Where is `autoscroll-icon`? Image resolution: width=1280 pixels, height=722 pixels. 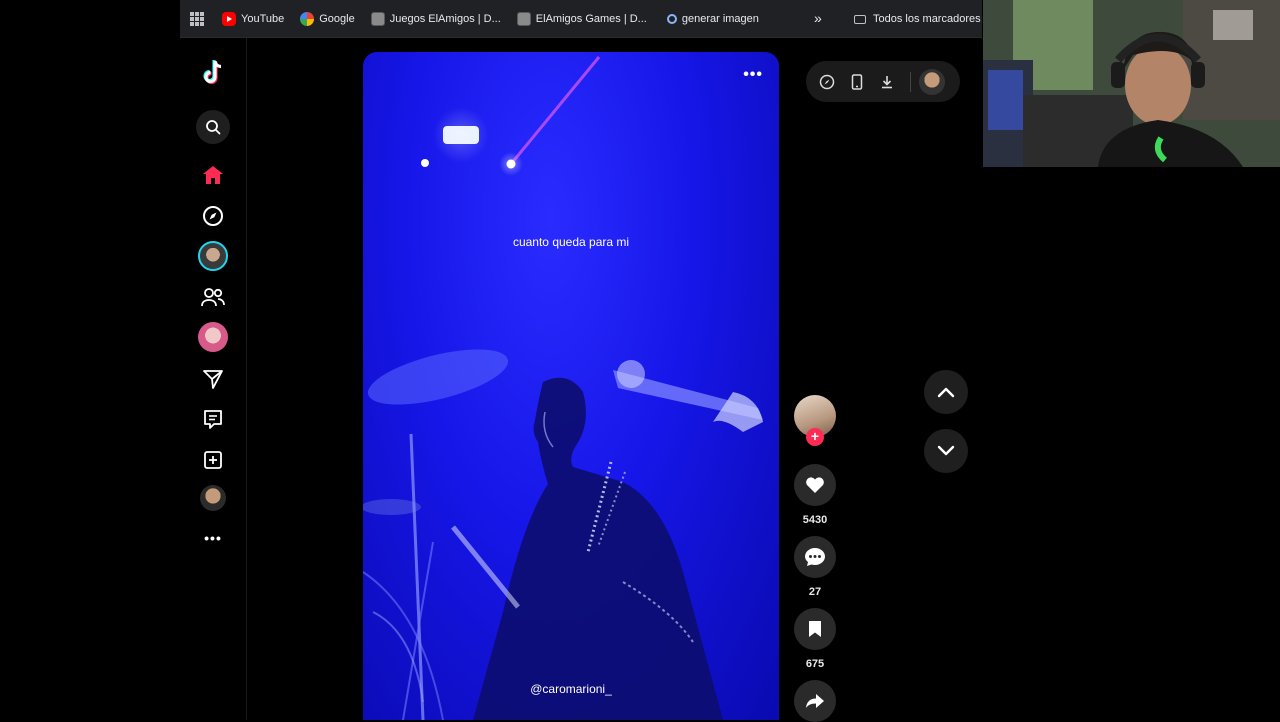
autoscroll-icon is located at coordinates (827, 82).